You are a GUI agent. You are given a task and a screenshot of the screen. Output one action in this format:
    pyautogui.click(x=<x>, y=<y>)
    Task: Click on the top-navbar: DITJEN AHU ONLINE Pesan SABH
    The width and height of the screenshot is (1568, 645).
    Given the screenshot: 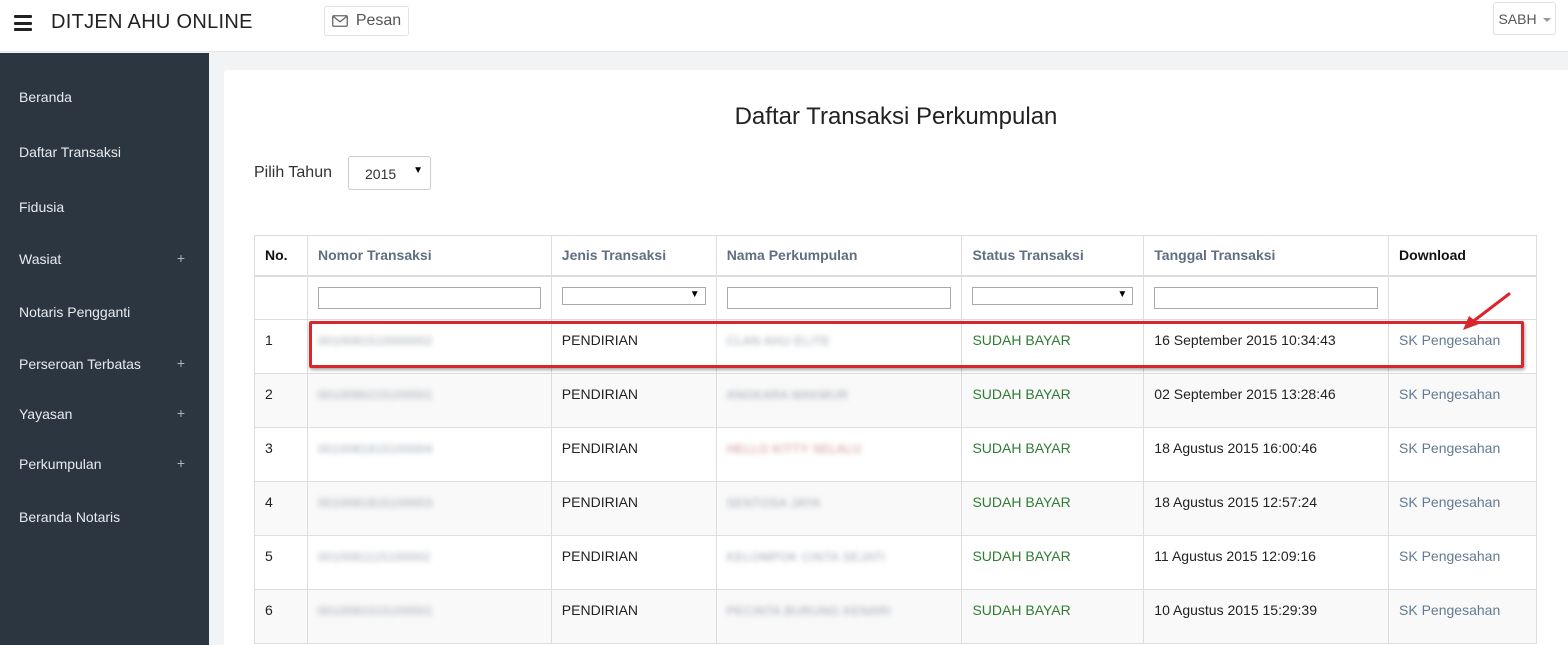 What is the action you would take?
    pyautogui.click(x=784, y=26)
    